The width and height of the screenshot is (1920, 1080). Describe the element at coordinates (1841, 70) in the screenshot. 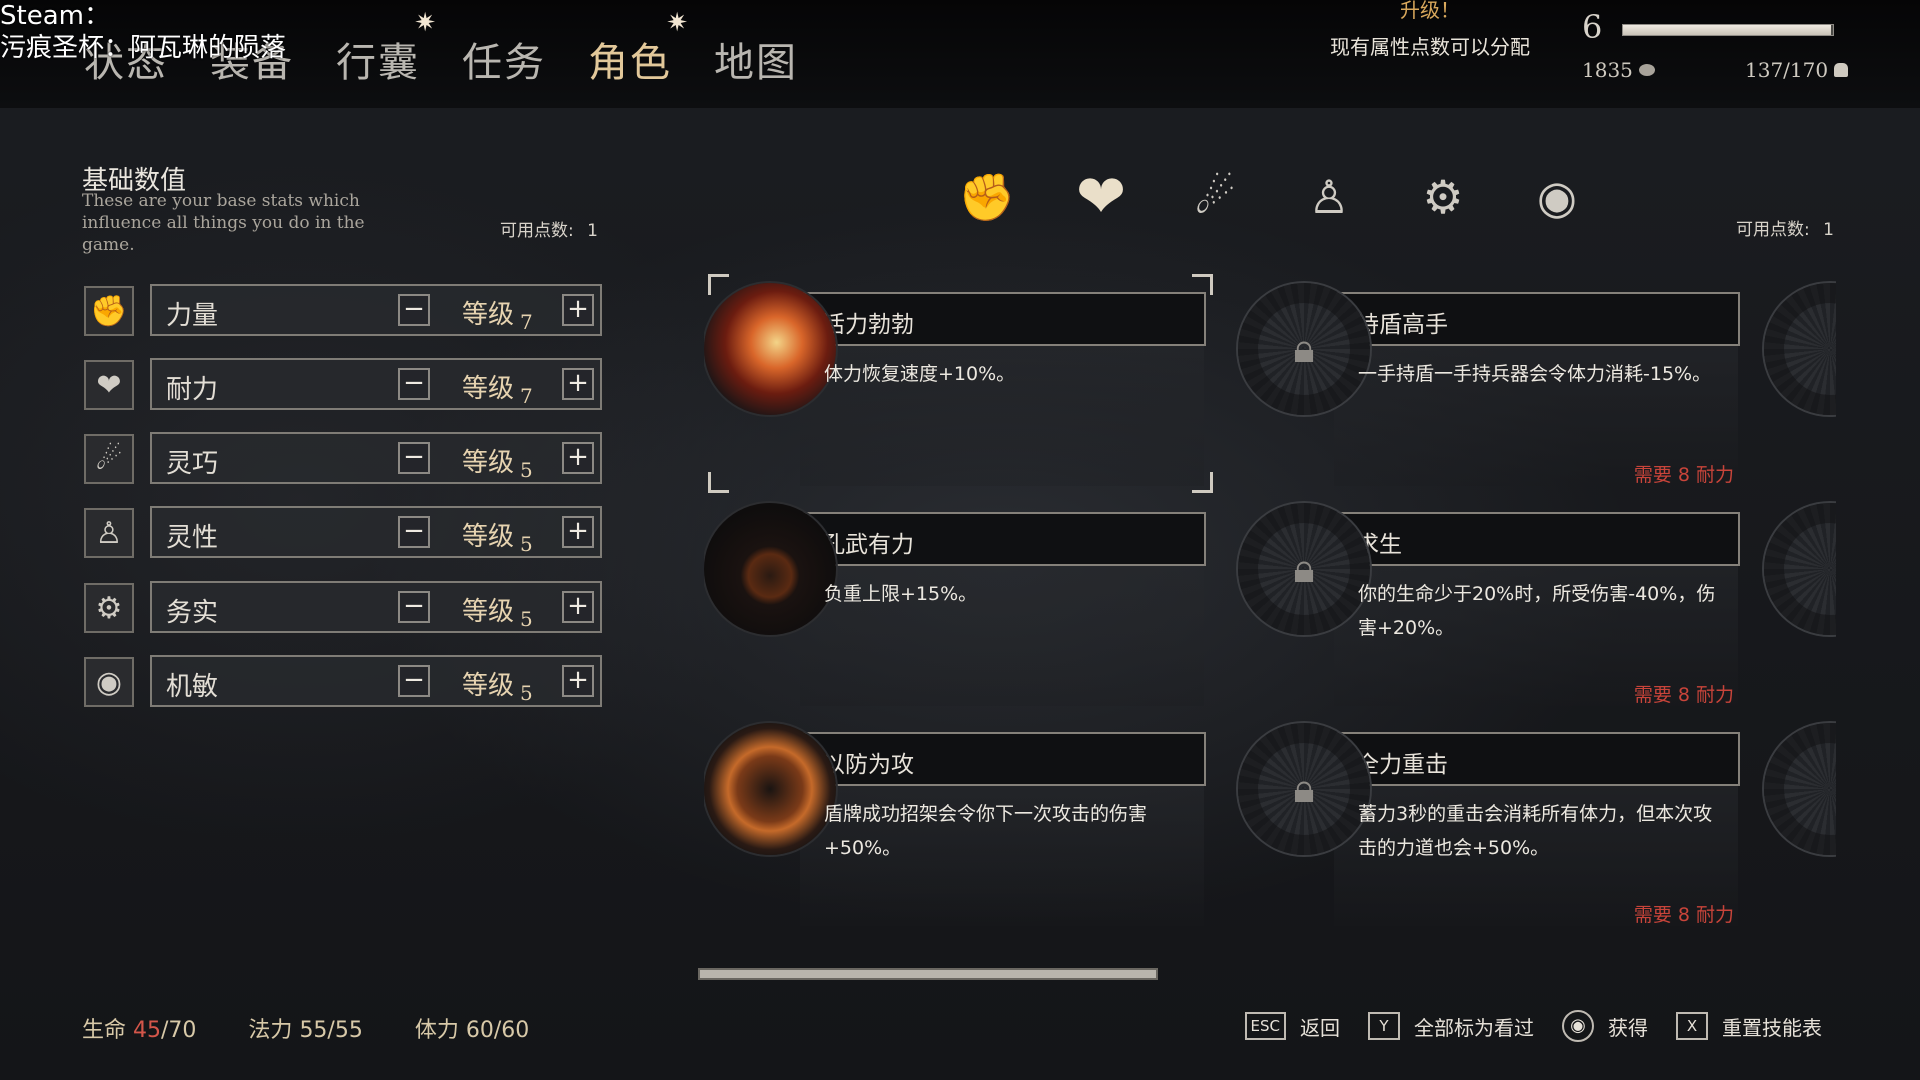

I see `weight-bag-icon` at that location.